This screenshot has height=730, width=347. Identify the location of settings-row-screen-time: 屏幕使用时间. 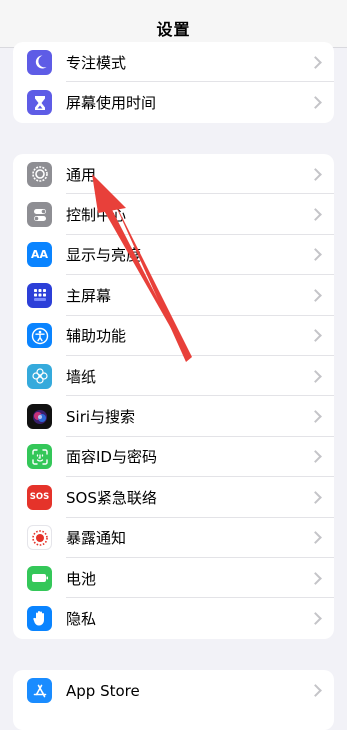
(173, 102).